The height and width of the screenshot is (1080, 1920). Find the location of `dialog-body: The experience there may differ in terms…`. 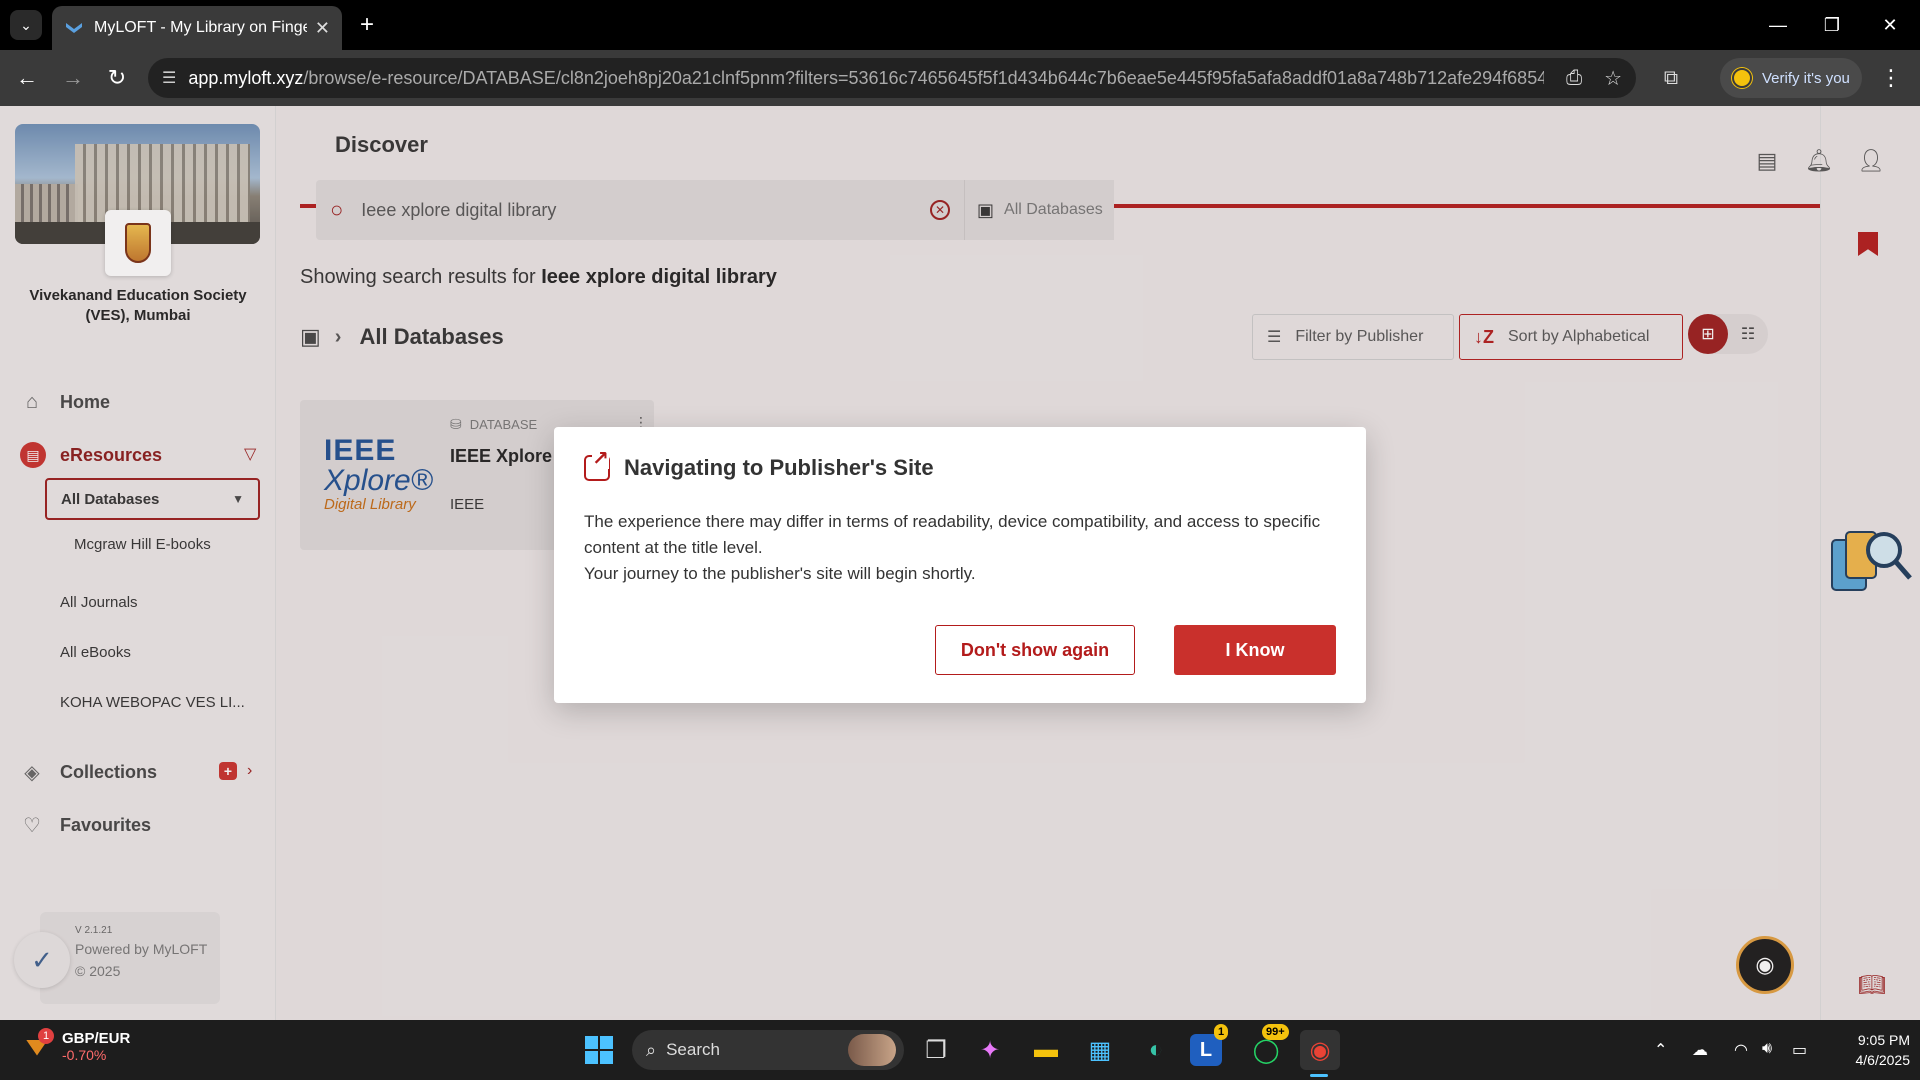

dialog-body: The experience there may differ in terms… is located at coordinates (964, 548).